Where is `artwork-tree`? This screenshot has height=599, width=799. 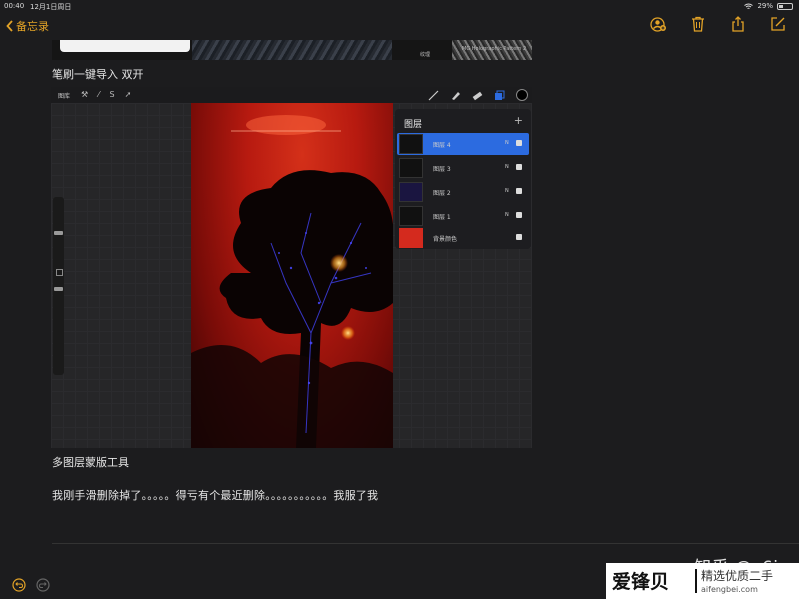 artwork-tree is located at coordinates (292, 275).